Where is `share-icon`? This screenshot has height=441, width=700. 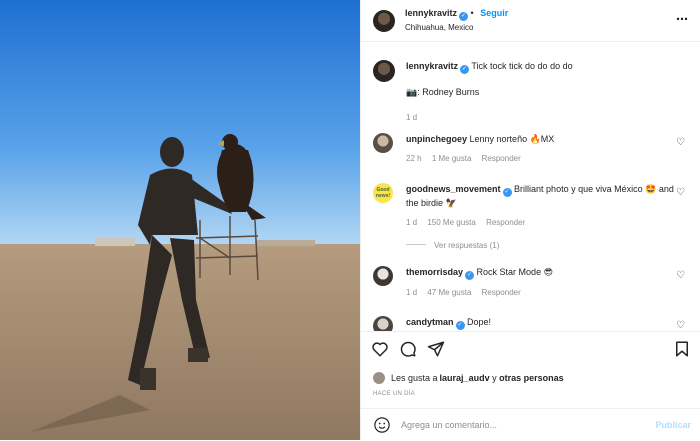 share-icon is located at coordinates (436, 349).